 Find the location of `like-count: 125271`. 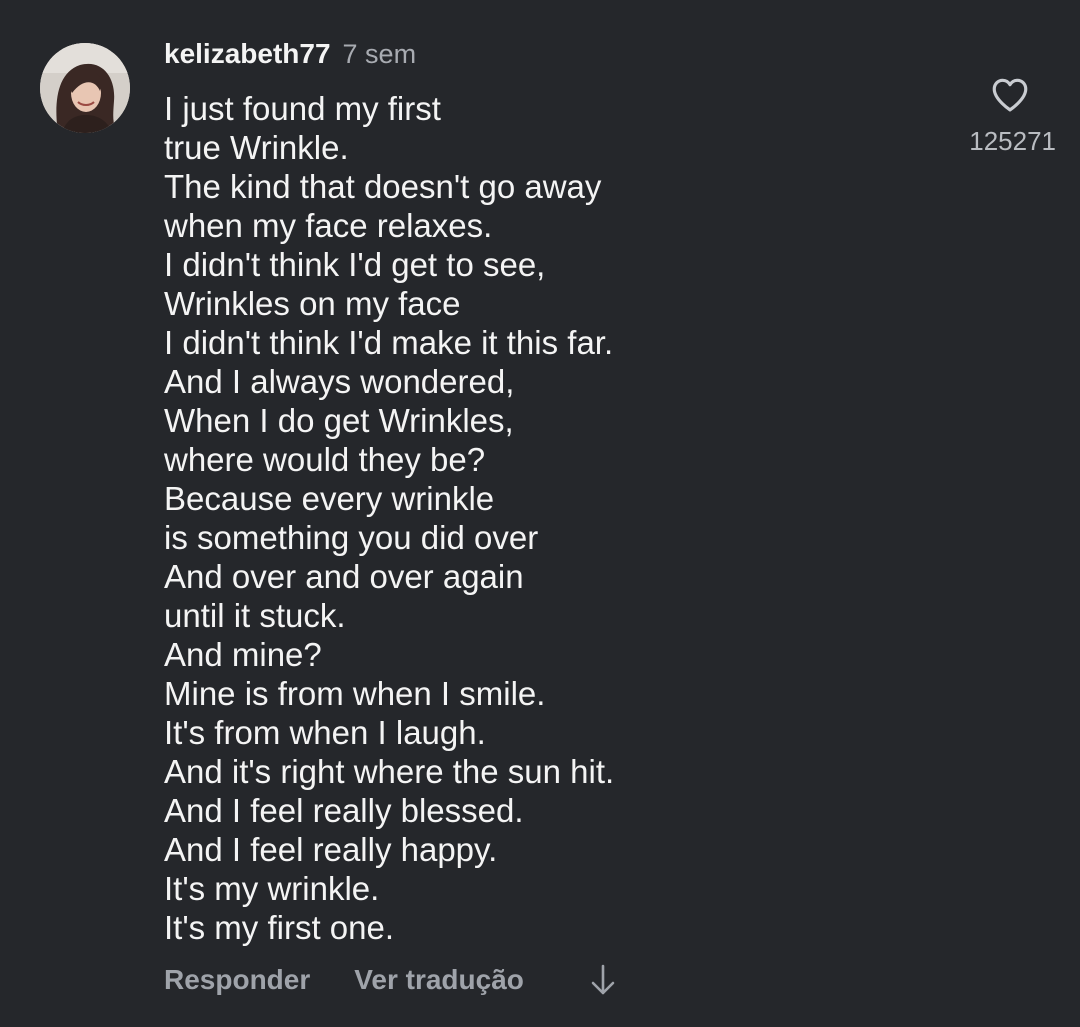

like-count: 125271 is located at coordinates (1012, 141).